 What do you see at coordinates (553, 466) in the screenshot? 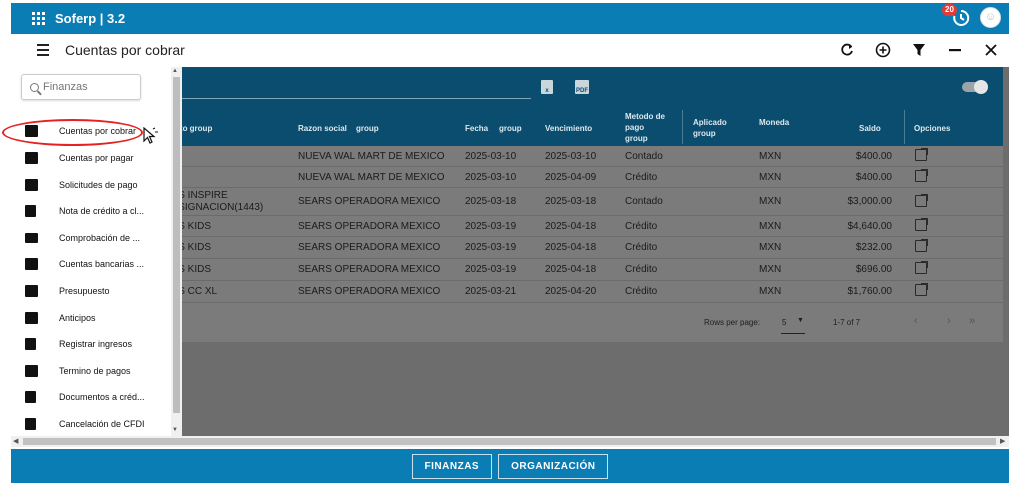
I see `organizacion-button: ORGANIZACIÓN` at bounding box center [553, 466].